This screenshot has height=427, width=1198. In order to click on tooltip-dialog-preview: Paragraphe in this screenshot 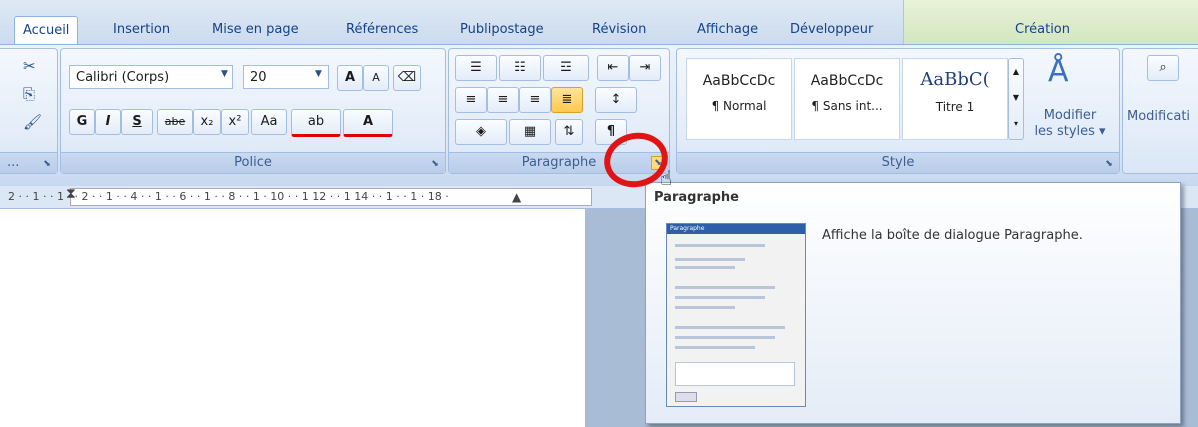, I will do `click(736, 315)`.